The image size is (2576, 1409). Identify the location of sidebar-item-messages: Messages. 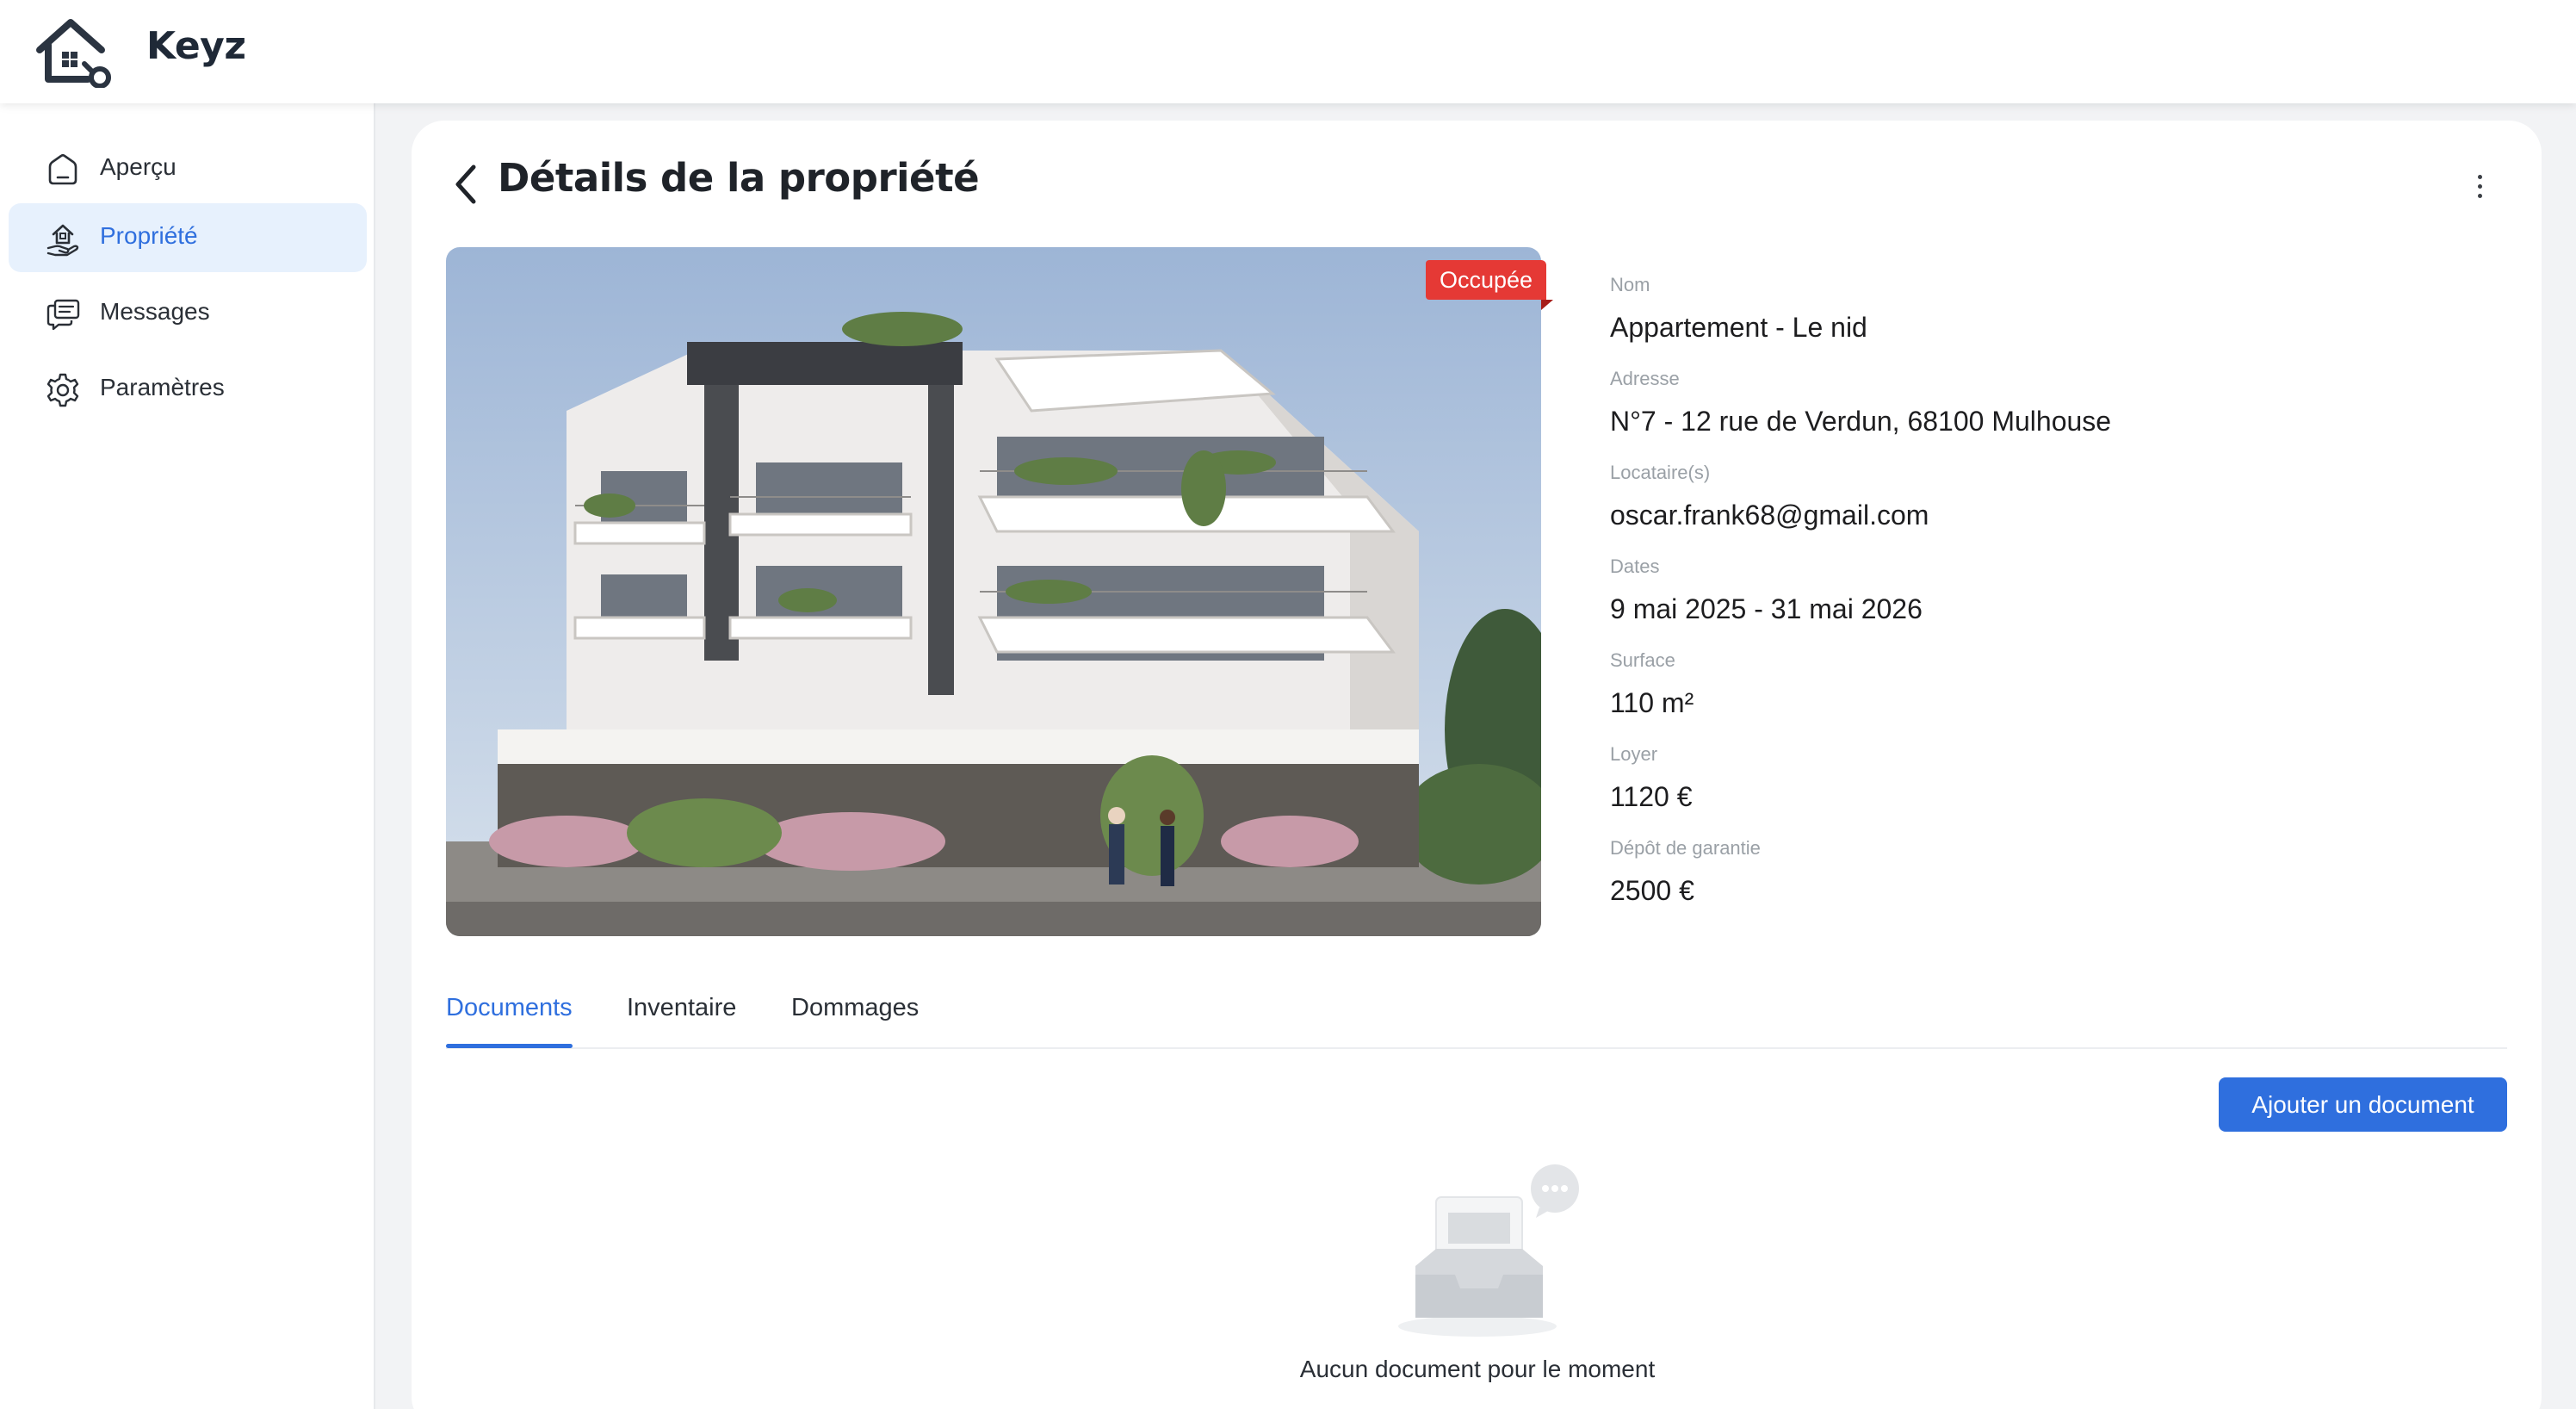
(188, 313).